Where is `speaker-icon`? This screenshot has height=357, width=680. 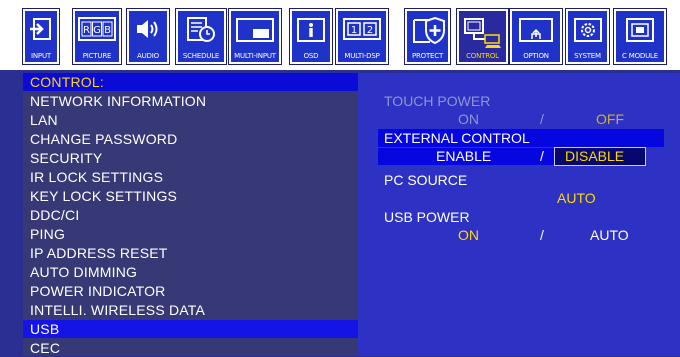 speaker-icon is located at coordinates (147, 29).